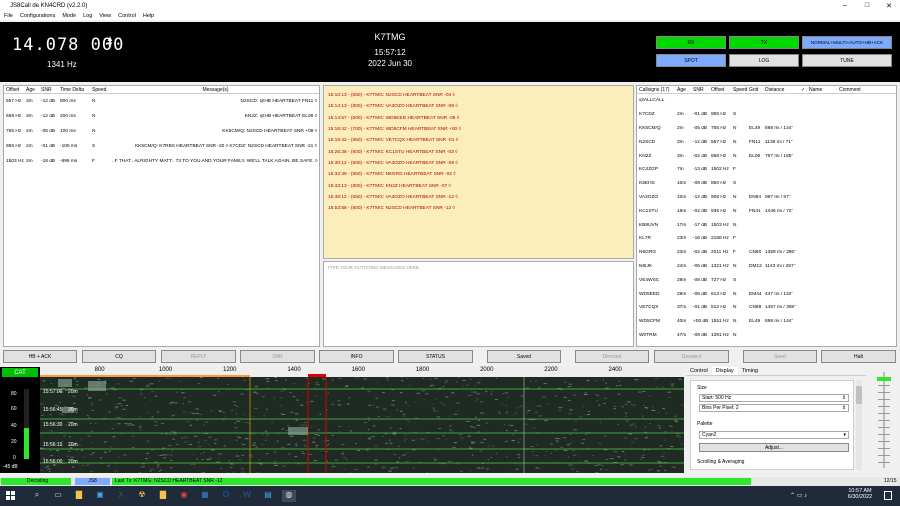  Describe the element at coordinates (184, 496) in the screenshot. I see `chrome-icon: ◉` at that location.